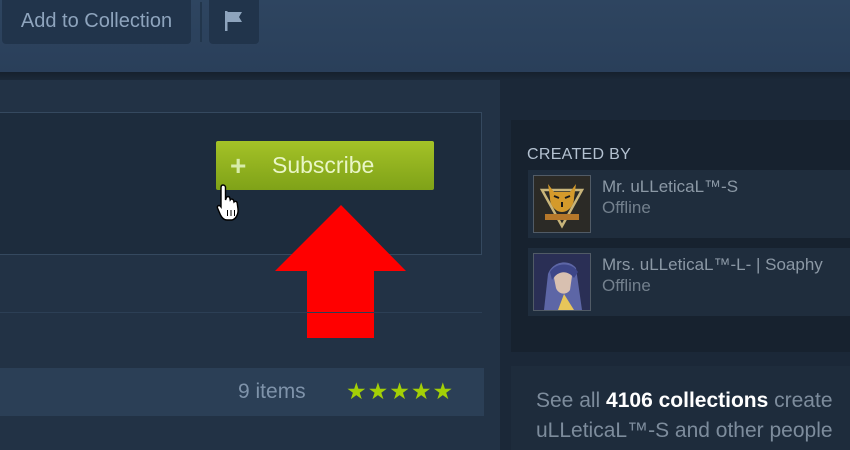 The image size is (850, 450). What do you see at coordinates (689, 204) in the screenshot?
I see `creator-row: Mr. uLLeticaL™-S Offline` at bounding box center [689, 204].